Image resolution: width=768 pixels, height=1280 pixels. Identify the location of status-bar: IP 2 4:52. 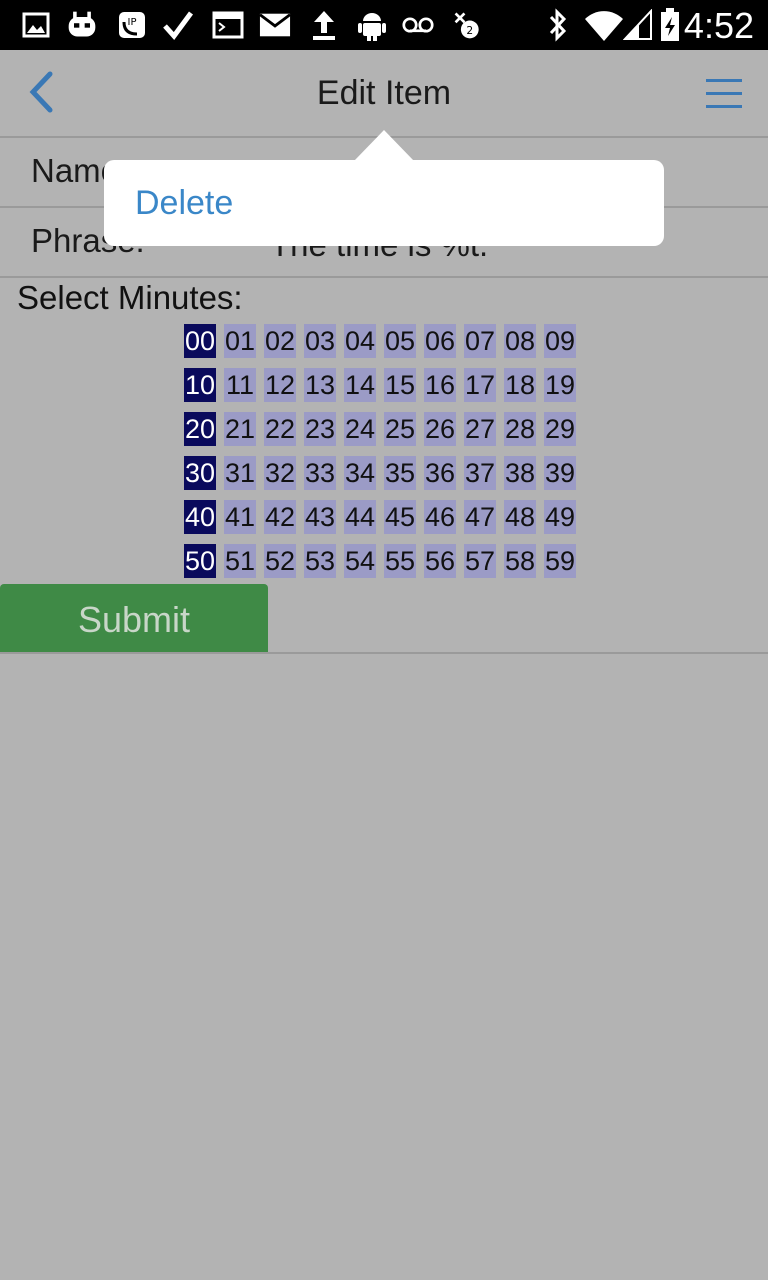
(384, 25).